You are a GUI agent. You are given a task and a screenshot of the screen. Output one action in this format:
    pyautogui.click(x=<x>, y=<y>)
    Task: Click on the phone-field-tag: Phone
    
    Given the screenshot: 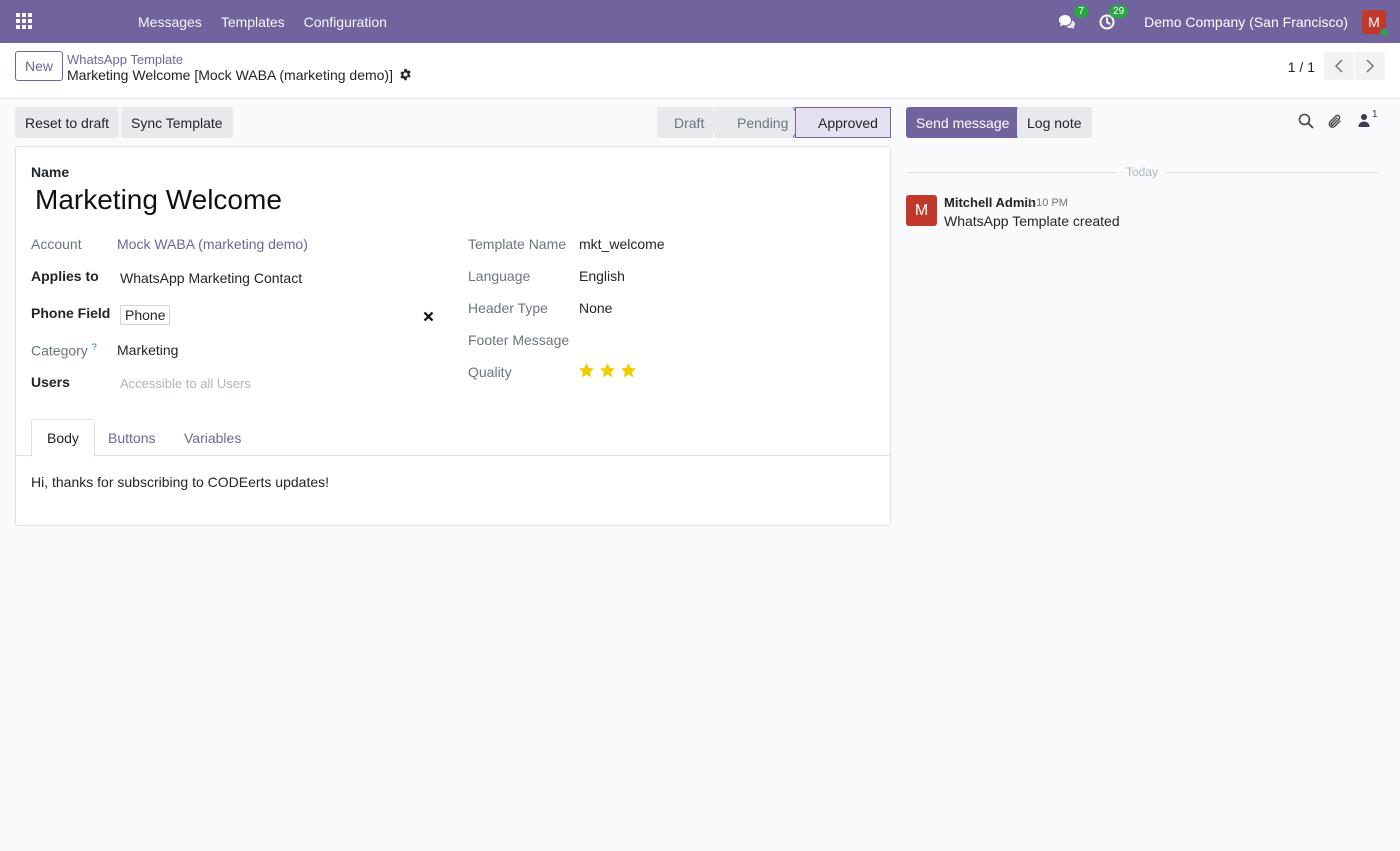 What is the action you would take?
    pyautogui.click(x=145, y=315)
    